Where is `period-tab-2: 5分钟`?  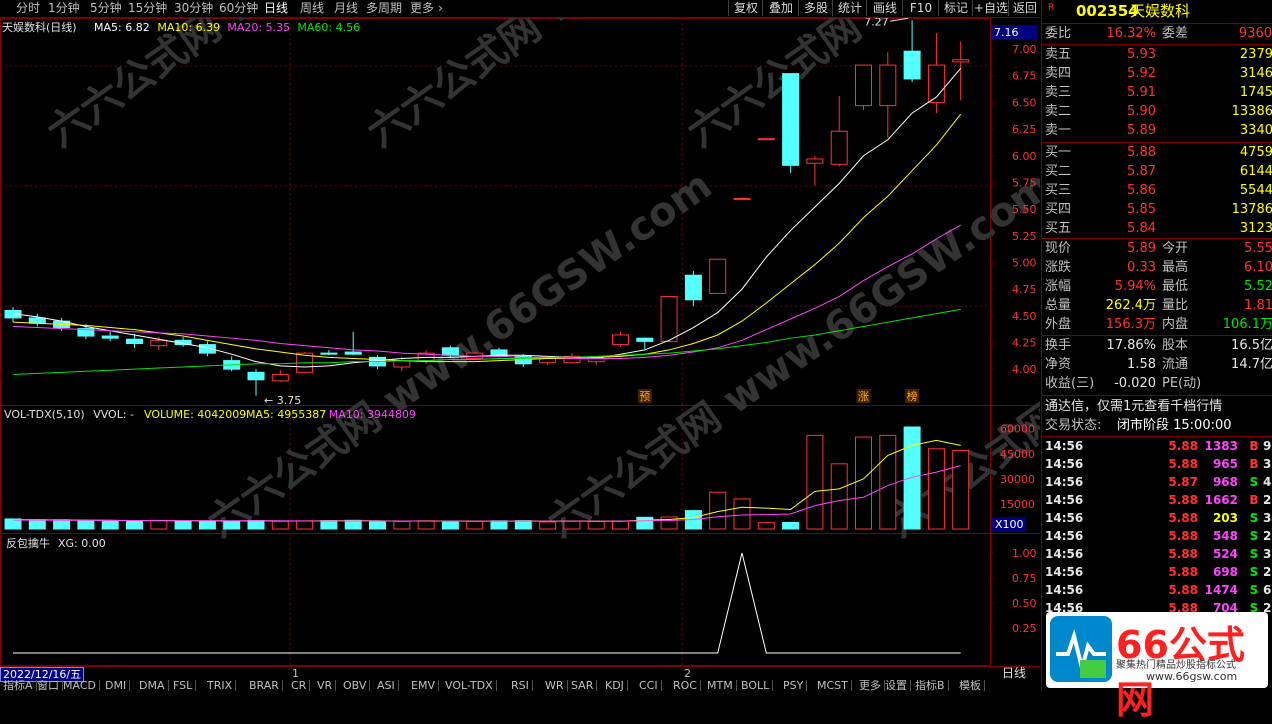
period-tab-2: 5分钟 is located at coordinates (106, 8).